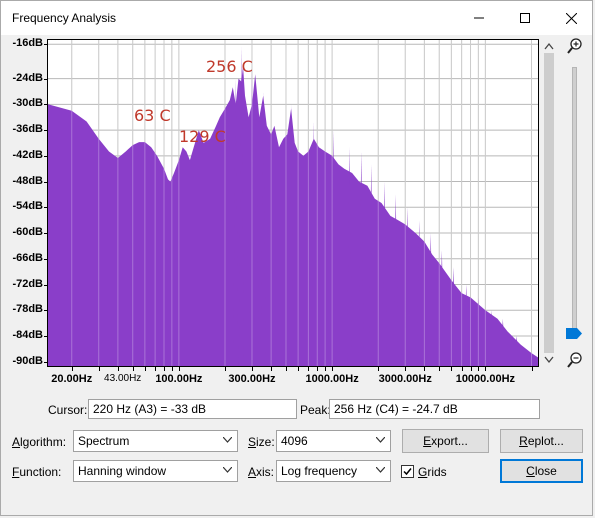 The image size is (595, 518). What do you see at coordinates (202, 136) in the screenshot?
I see `annotation-129c: 129 C` at bounding box center [202, 136].